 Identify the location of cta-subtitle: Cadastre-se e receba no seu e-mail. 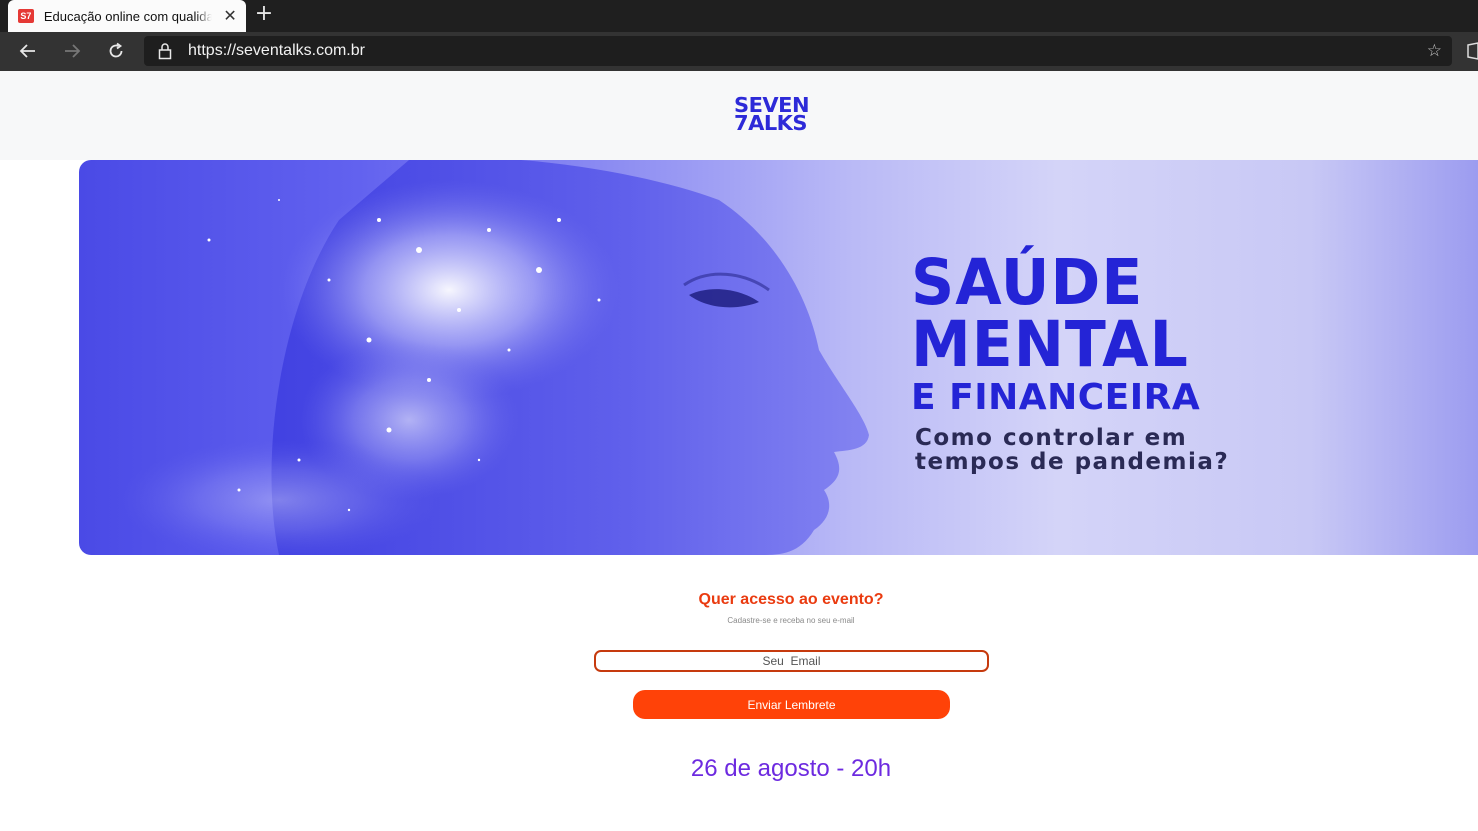
(791, 620).